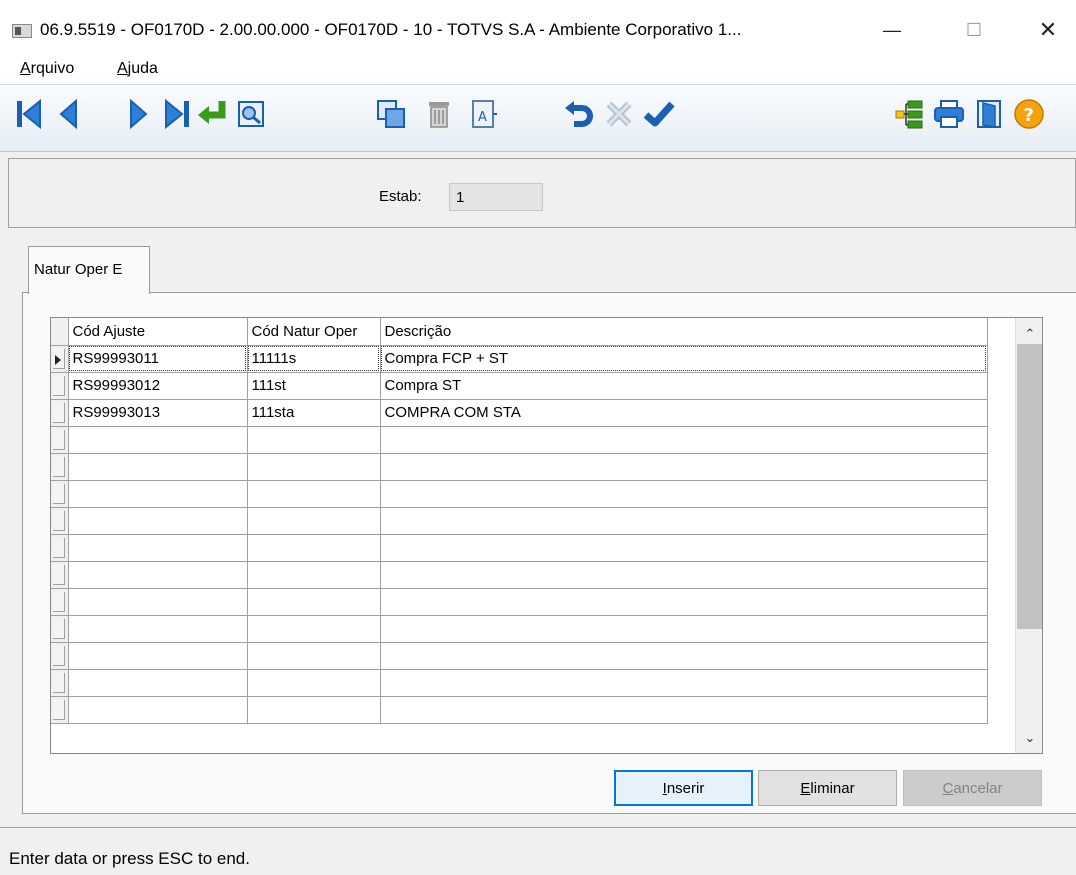 The height and width of the screenshot is (875, 1076). Describe the element at coordinates (1029, 114) in the screenshot. I see `help-icon: ?` at that location.